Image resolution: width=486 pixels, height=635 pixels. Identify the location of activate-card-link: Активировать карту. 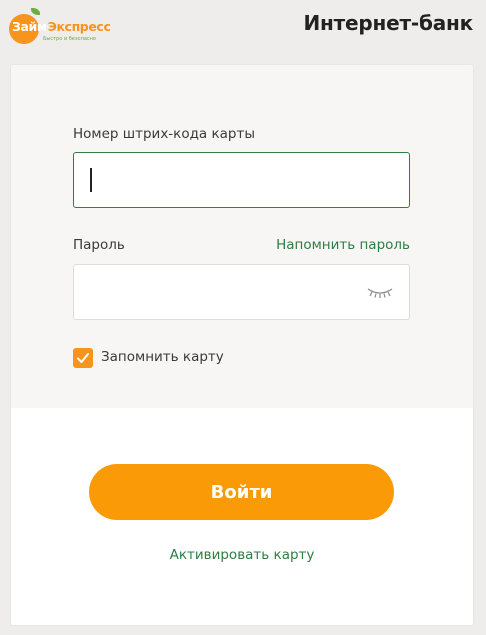
(242, 555).